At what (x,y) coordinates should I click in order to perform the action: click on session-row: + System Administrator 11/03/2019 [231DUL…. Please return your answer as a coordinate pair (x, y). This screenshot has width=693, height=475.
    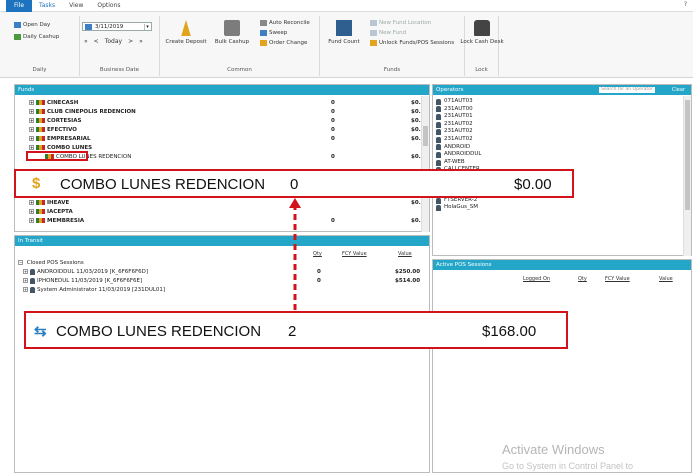
    Looking at the image, I should click on (223, 290).